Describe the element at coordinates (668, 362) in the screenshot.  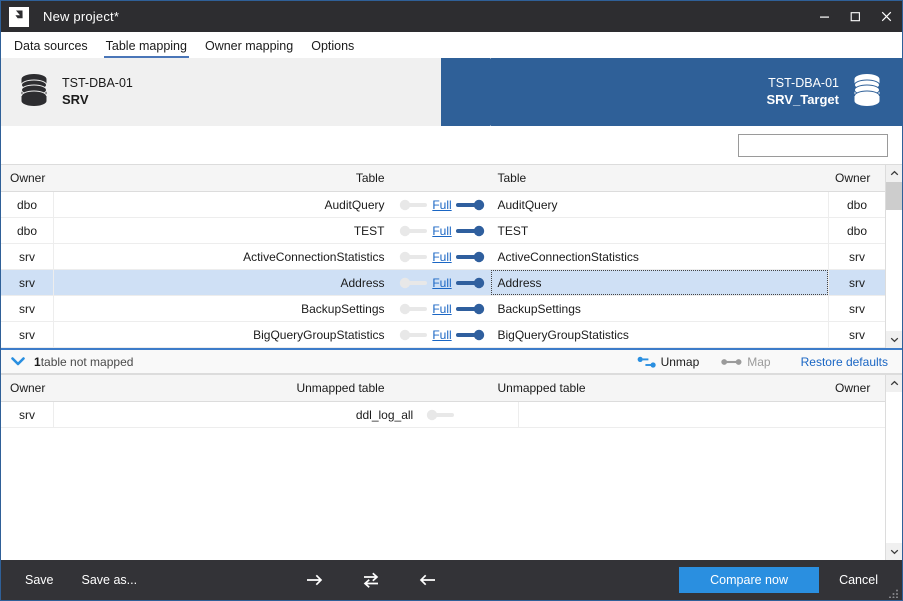
I see `unmap-button: Unmap` at that location.